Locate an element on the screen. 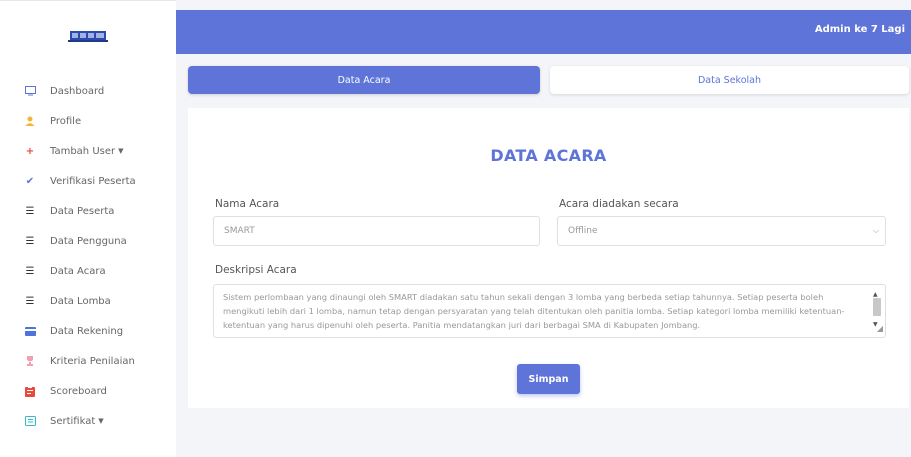 The image size is (911, 457). user-name: Admin ke 7 Lagi is located at coordinates (860, 29).